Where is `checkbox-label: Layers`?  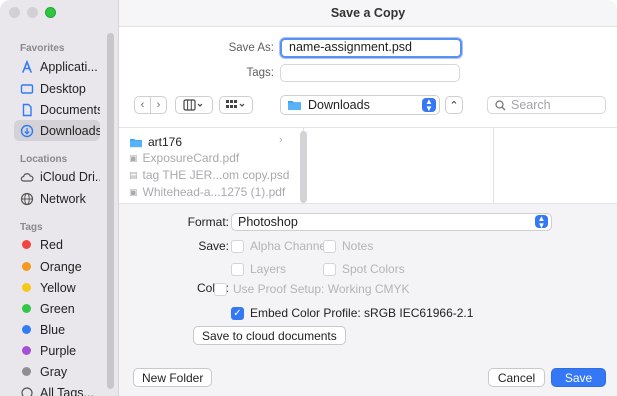 checkbox-label: Layers is located at coordinates (268, 269).